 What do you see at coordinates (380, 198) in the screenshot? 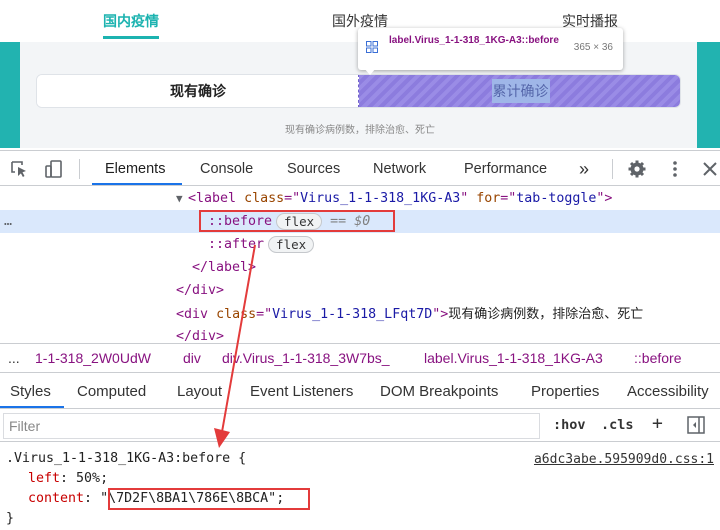
I see `attr-value: Virus_1-1-318_1KG-A3` at bounding box center [380, 198].